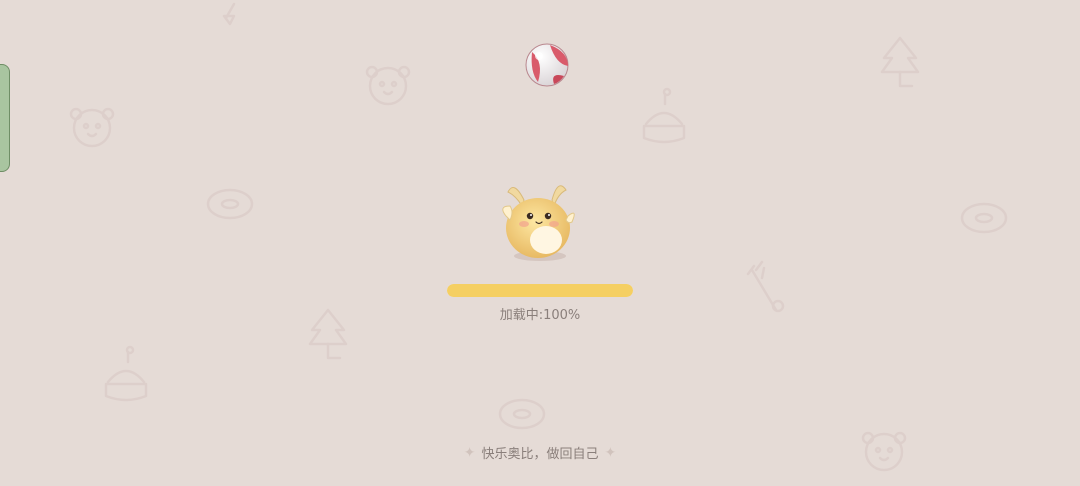  What do you see at coordinates (5, 118) in the screenshot?
I see `side-drawer-tab` at bounding box center [5, 118].